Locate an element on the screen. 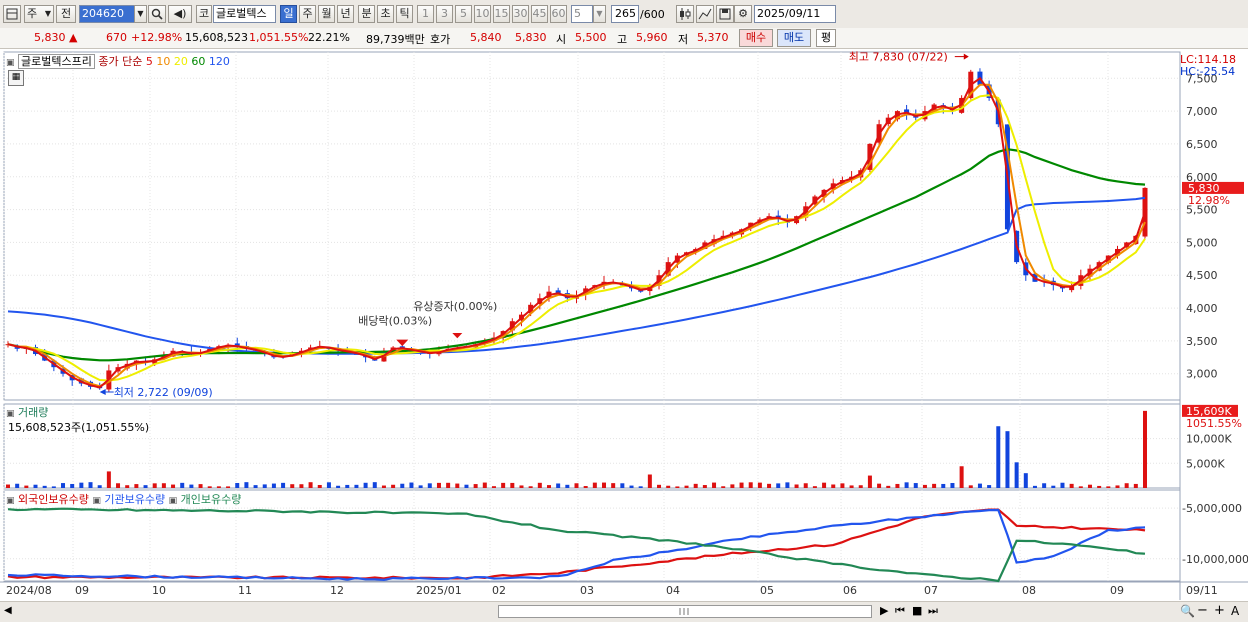  holdings-y-tick: -5,000,000 is located at coordinates (1212, 508).